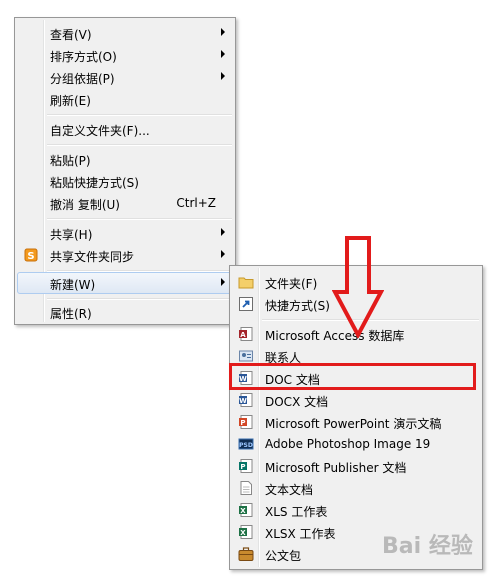 The height and width of the screenshot is (580, 503). Describe the element at coordinates (125, 33) in the screenshot. I see `menu-item-view: 查看(V)` at that location.